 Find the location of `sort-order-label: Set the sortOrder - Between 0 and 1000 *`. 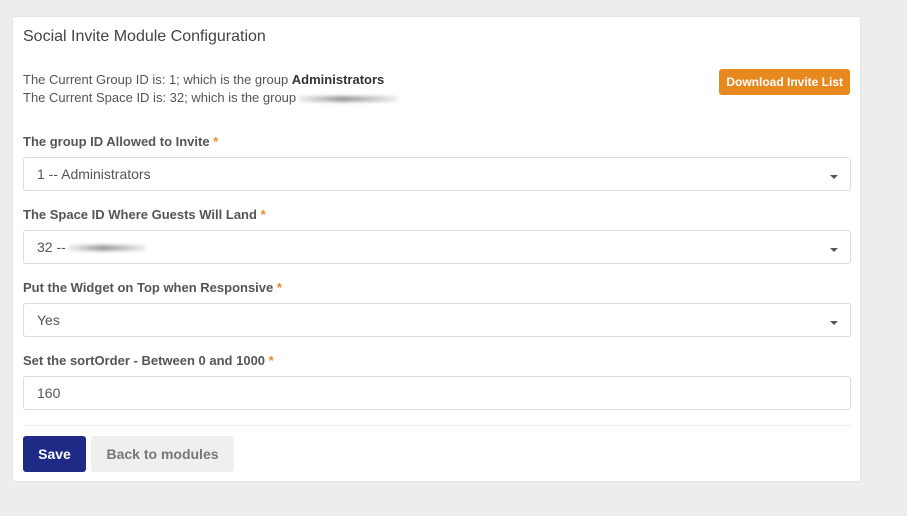

sort-order-label: Set the sortOrder - Between 0 and 1000 * is located at coordinates (148, 360).